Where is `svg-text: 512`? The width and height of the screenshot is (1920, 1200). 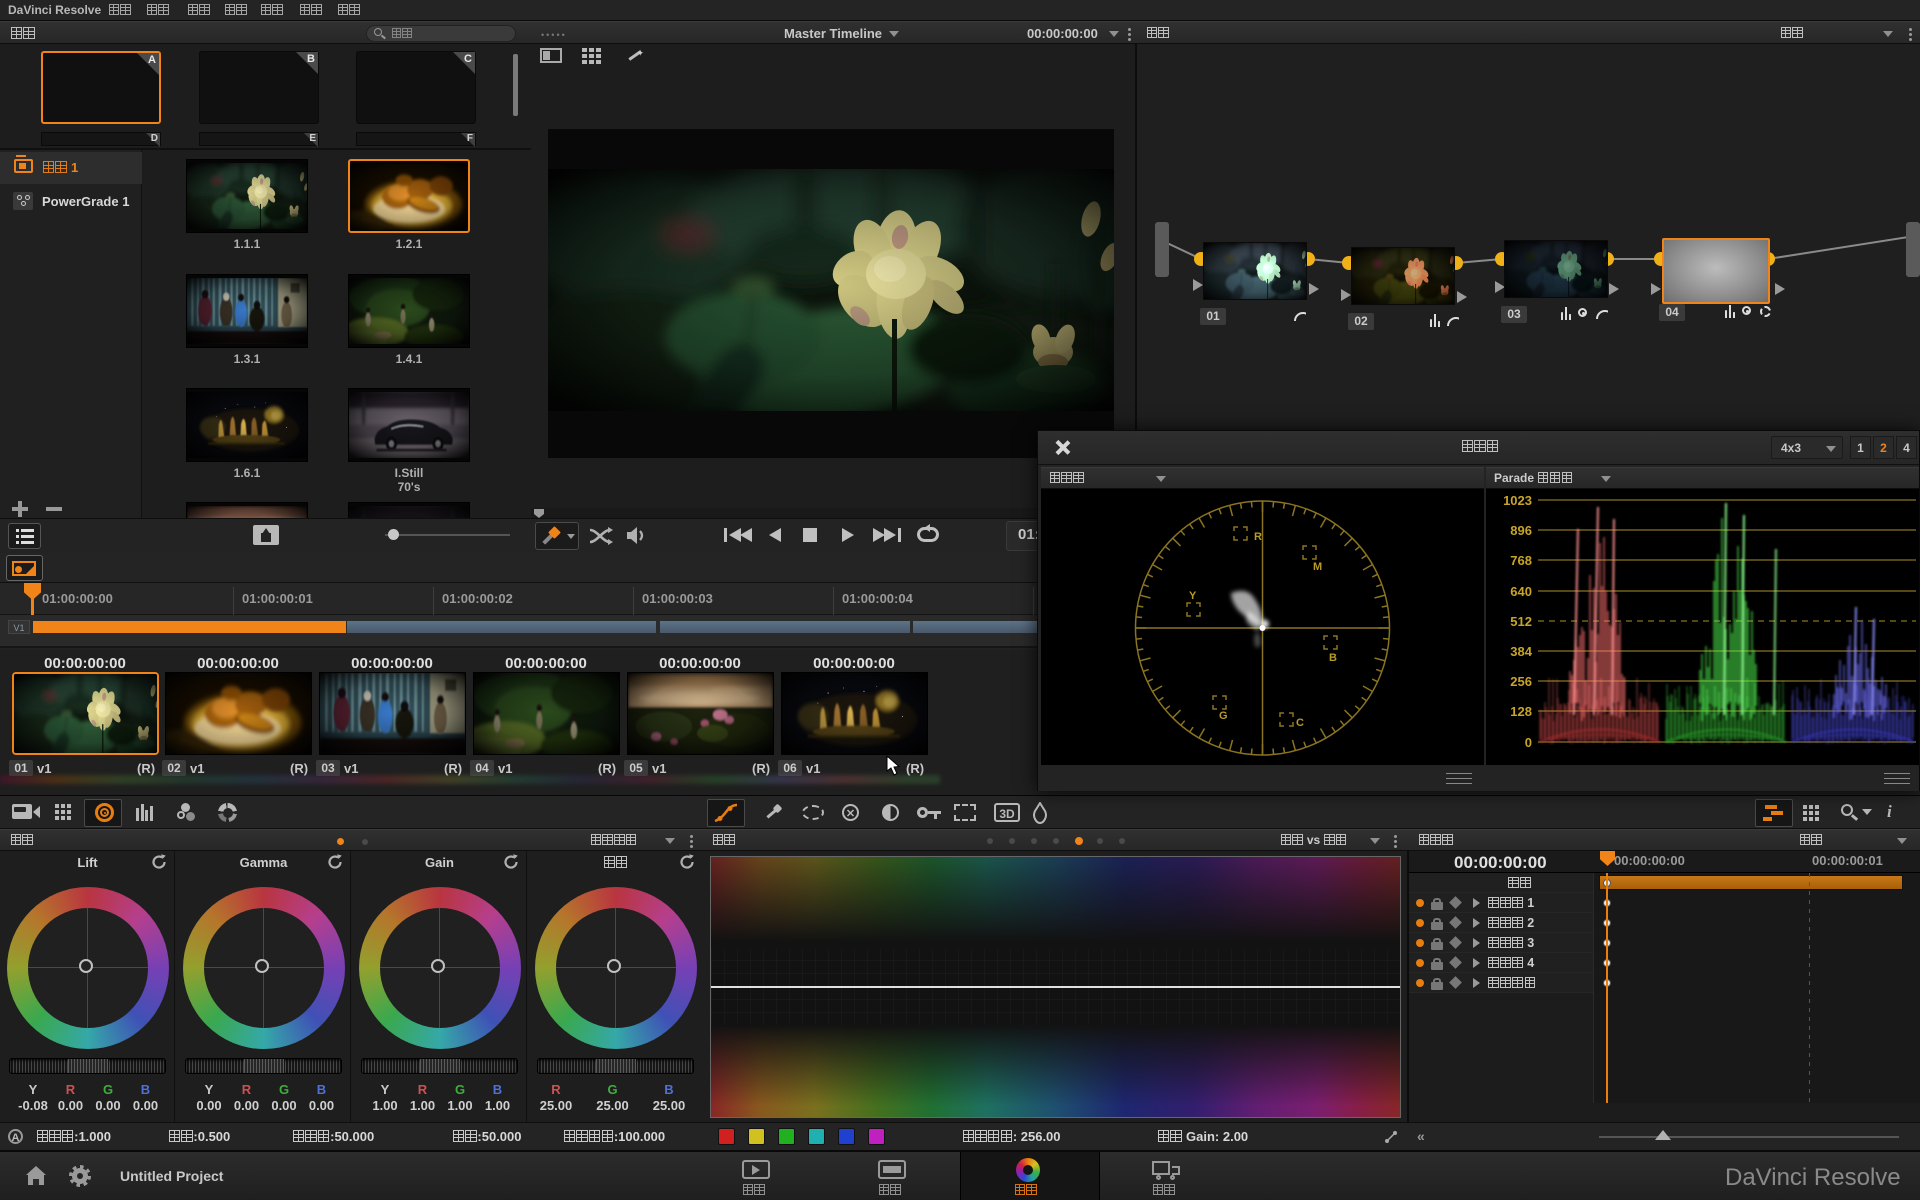
svg-text: 512 is located at coordinates (1521, 621).